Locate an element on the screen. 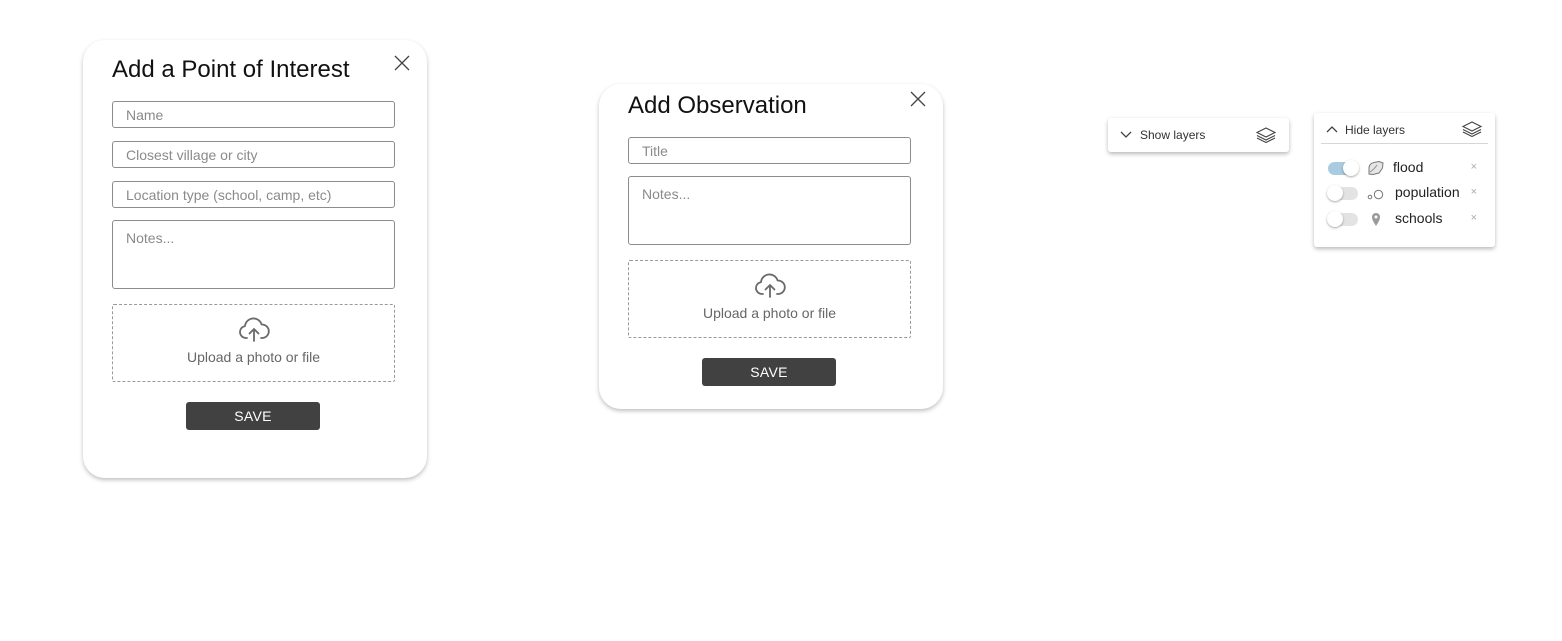 The height and width of the screenshot is (641, 1562). hide-layers-label: Hide layers is located at coordinates (1375, 130).